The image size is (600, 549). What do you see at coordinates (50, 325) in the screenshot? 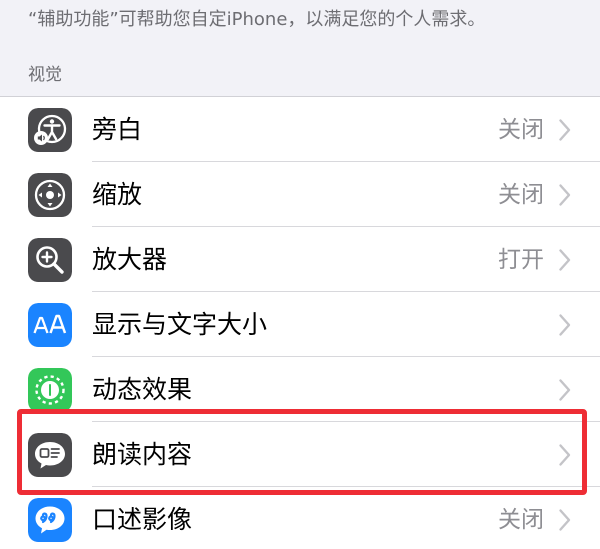
I see `text-size-icon` at bounding box center [50, 325].